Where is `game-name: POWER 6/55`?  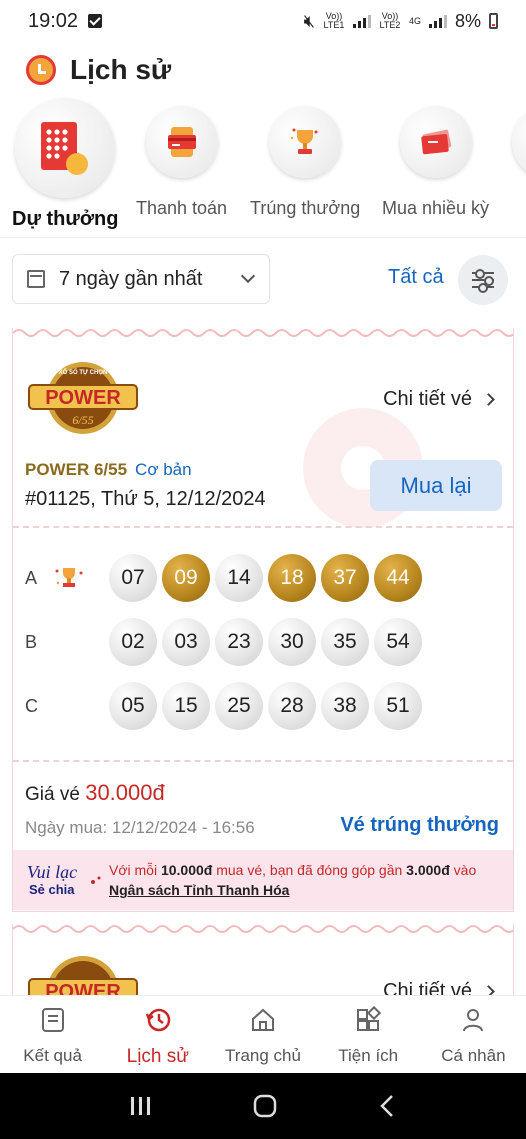 game-name: POWER 6/55 is located at coordinates (76, 469).